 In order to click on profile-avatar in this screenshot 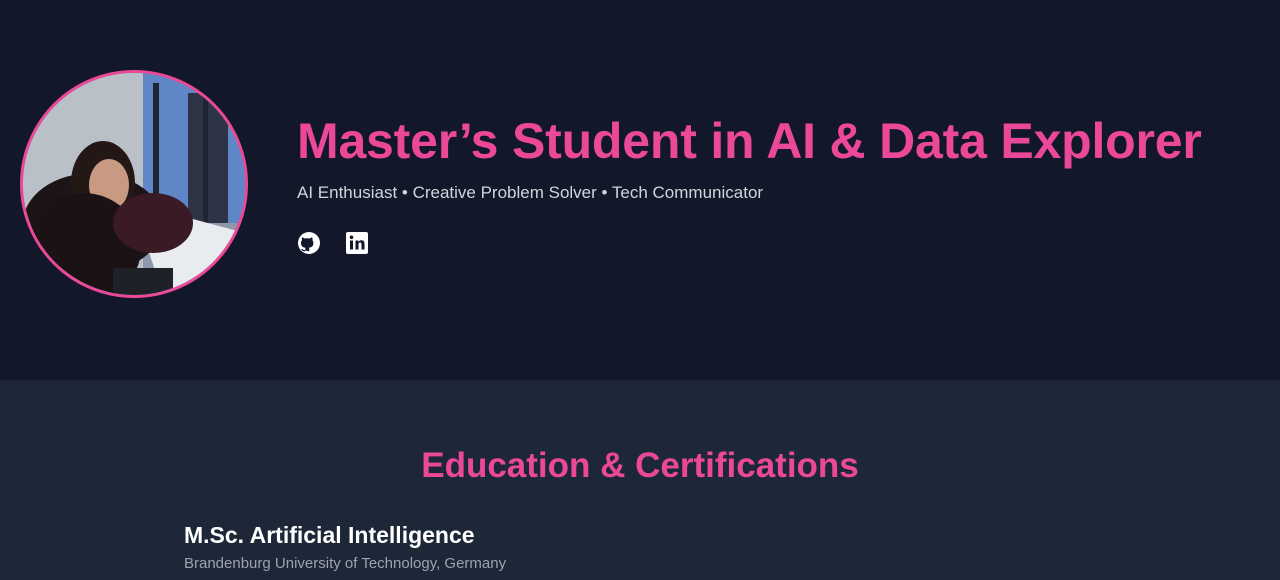, I will do `click(134, 184)`.